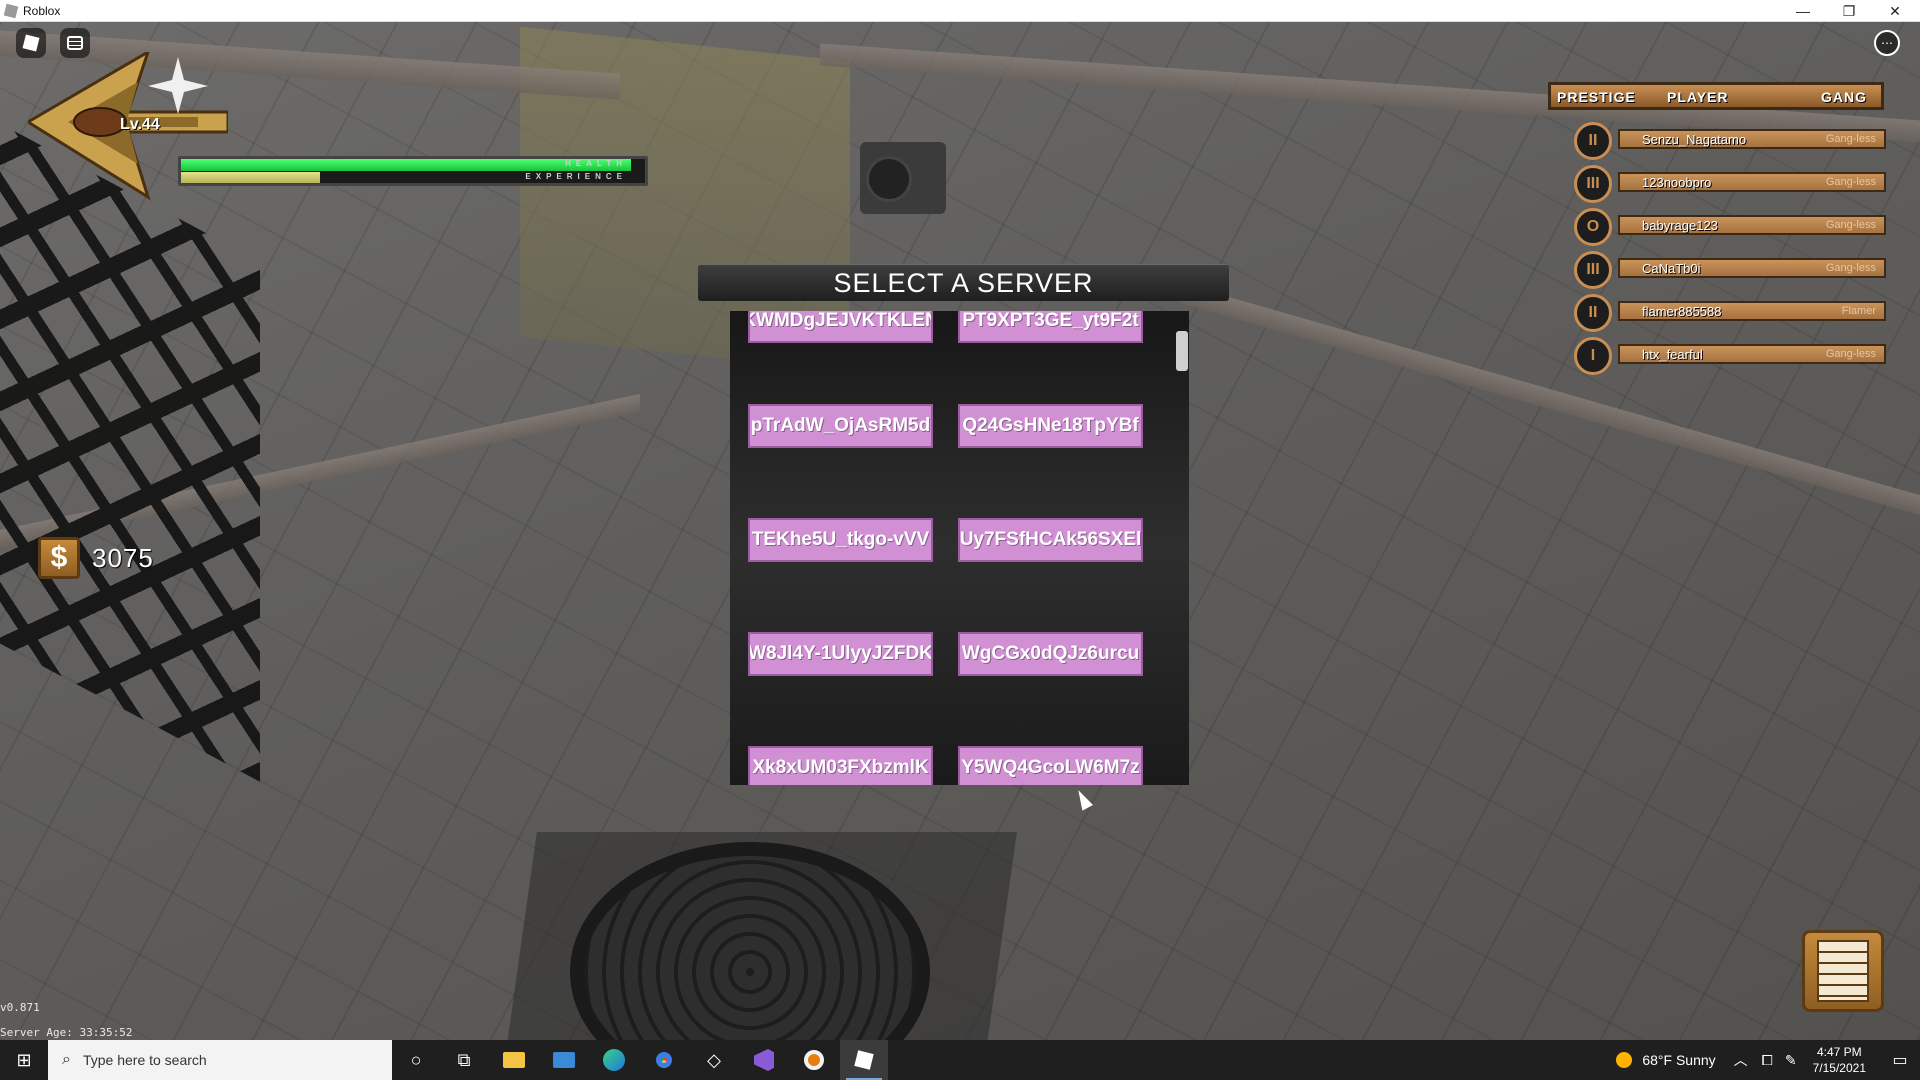 This screenshot has width=1920, height=1080. What do you see at coordinates (59, 558) in the screenshot?
I see `dollar-icon: $` at bounding box center [59, 558].